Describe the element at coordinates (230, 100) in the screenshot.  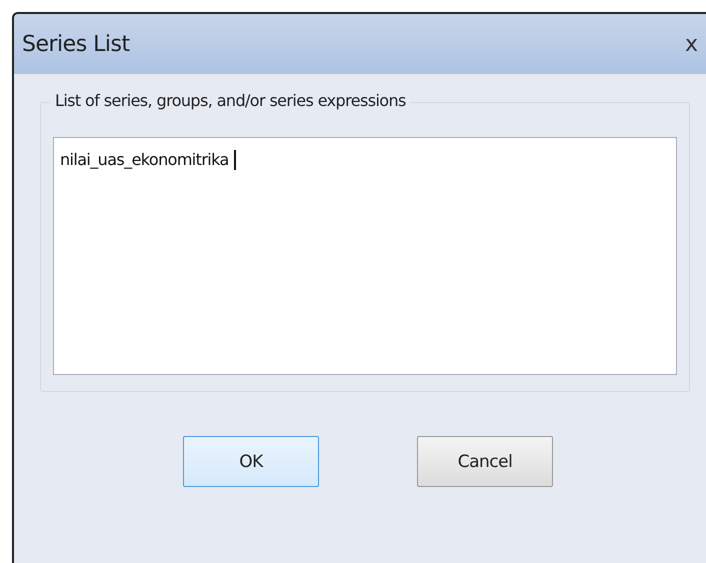
I see `group-label: List of series, groups, and/or series expressions` at that location.